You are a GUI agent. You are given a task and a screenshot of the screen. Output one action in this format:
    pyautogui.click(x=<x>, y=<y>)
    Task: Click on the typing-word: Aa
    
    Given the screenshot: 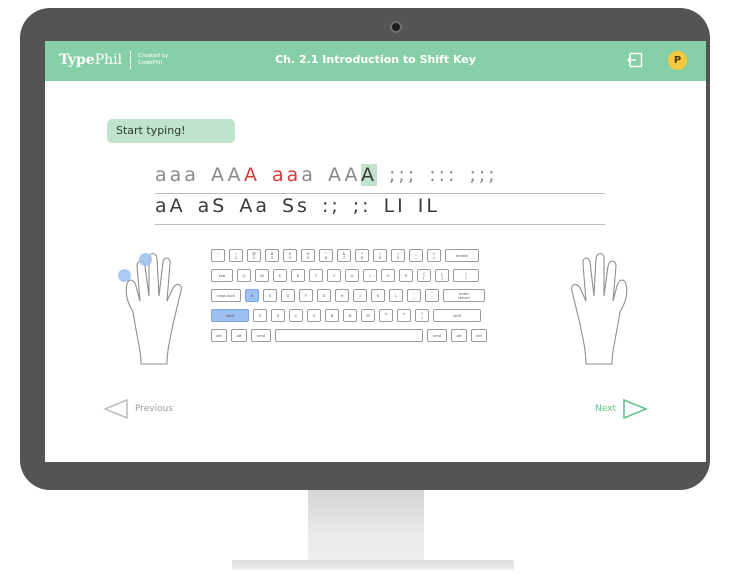 What is the action you would take?
    pyautogui.click(x=254, y=206)
    